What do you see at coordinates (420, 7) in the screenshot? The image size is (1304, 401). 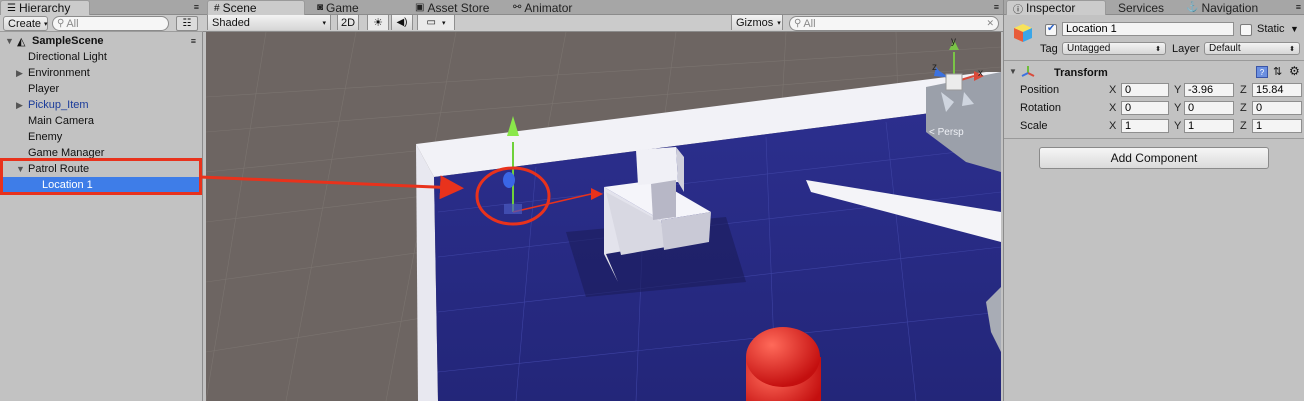 I see `shopping-bag-icon: ▣` at bounding box center [420, 7].